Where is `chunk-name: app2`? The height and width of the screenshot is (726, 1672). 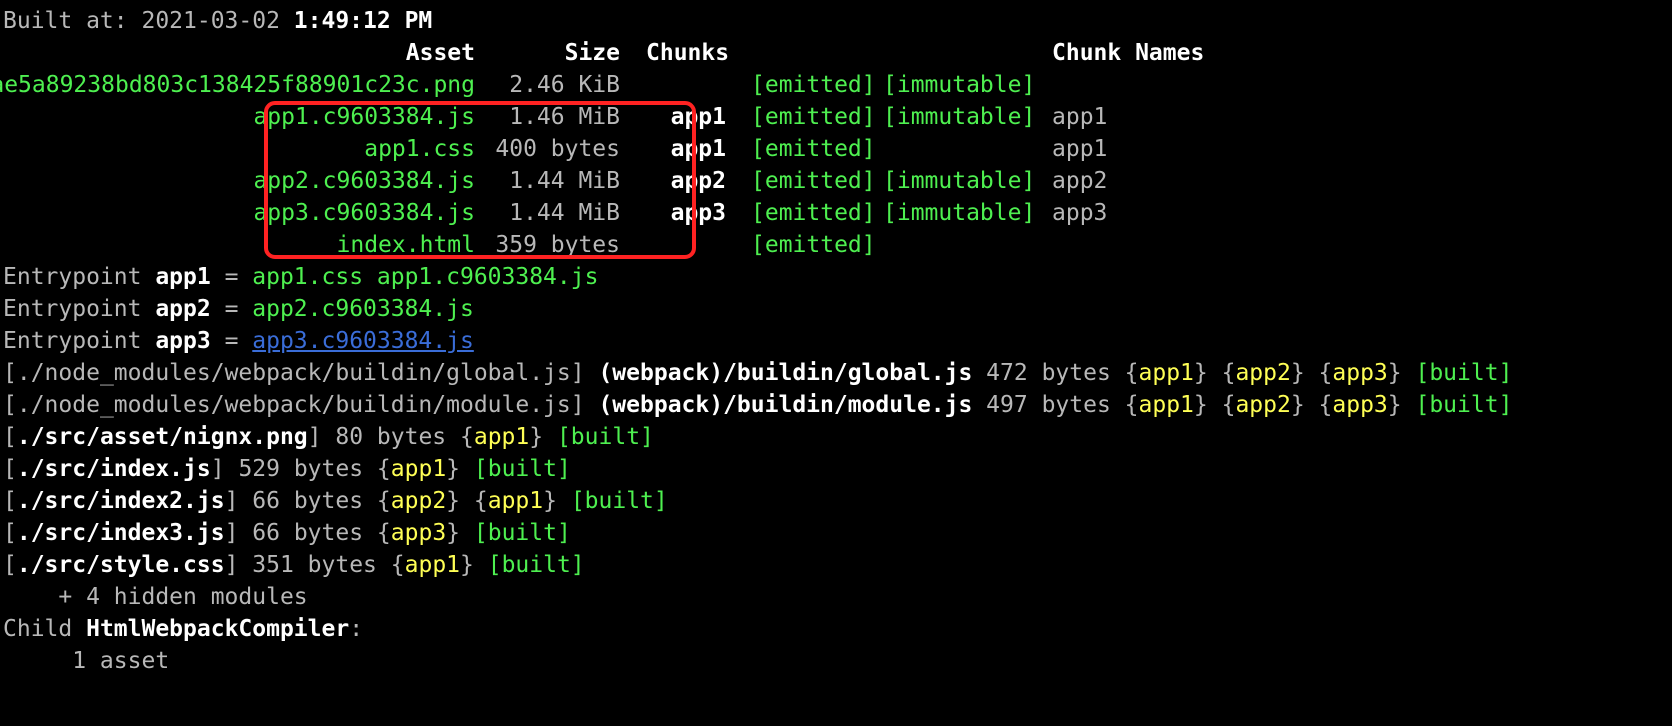 chunk-name: app2 is located at coordinates (1080, 181).